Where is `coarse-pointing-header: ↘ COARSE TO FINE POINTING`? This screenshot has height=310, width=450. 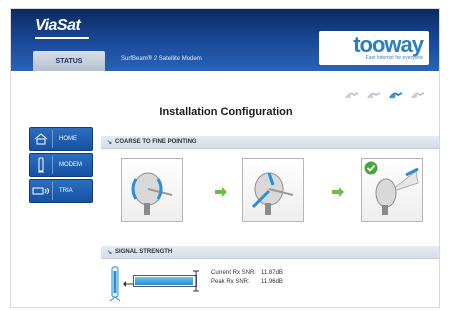 coarse-pointing-header: ↘ COARSE TO FINE POINTING is located at coordinates (270, 142).